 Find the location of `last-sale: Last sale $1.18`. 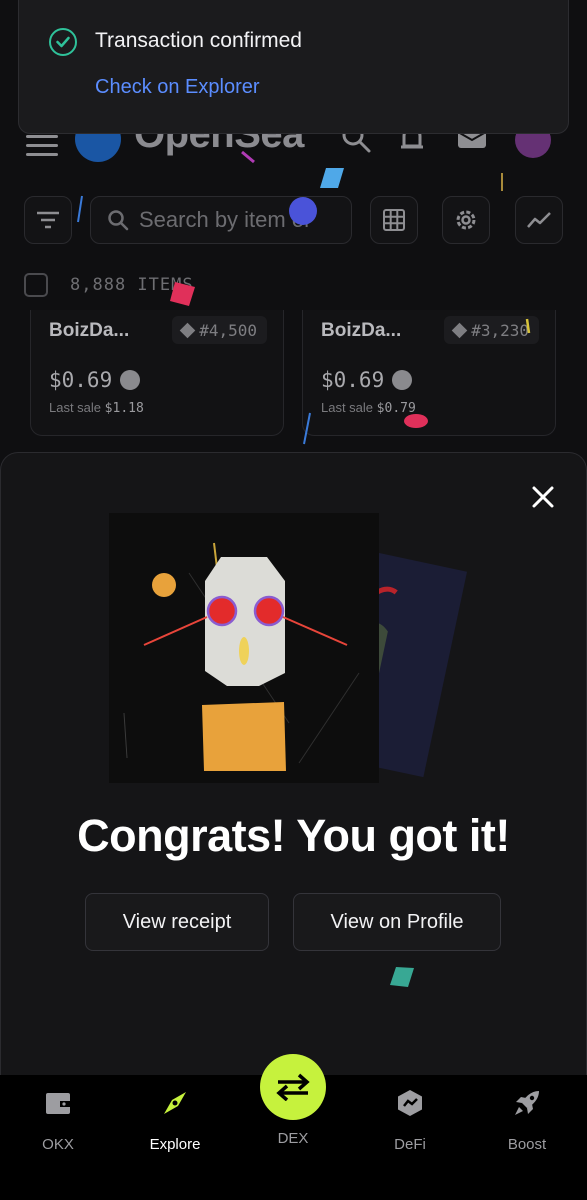

last-sale: Last sale $1.18 is located at coordinates (96, 408).